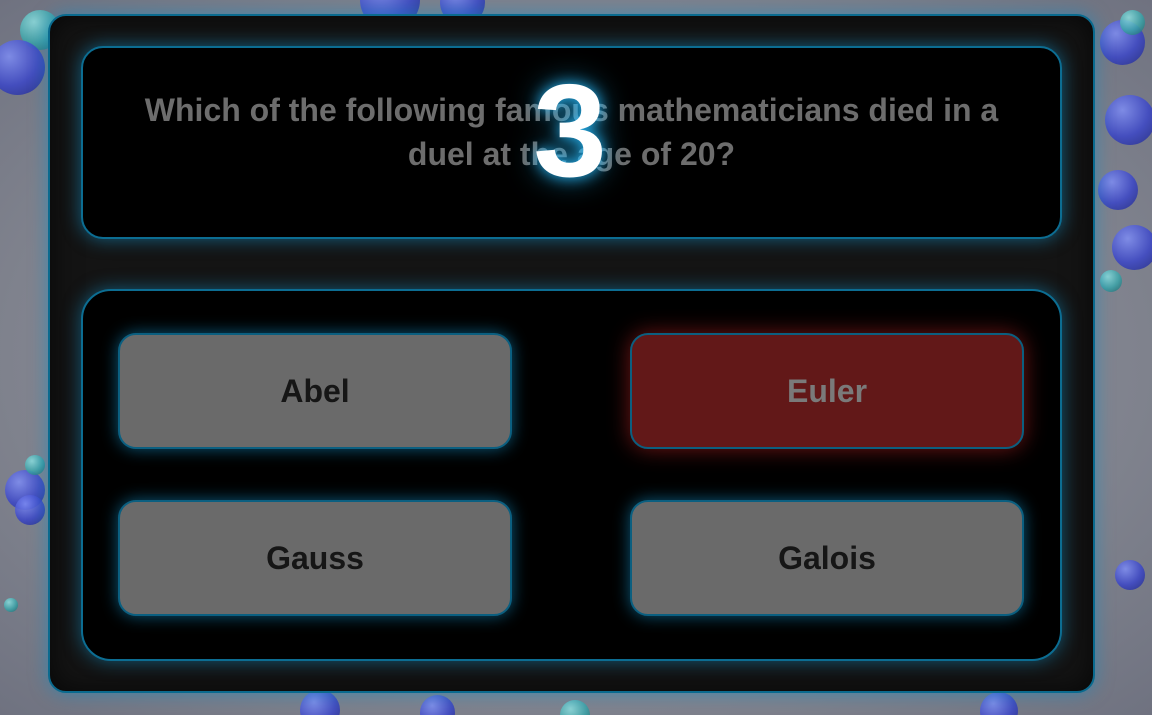  I want to click on countdown-timer: 3, so click(570, 130).